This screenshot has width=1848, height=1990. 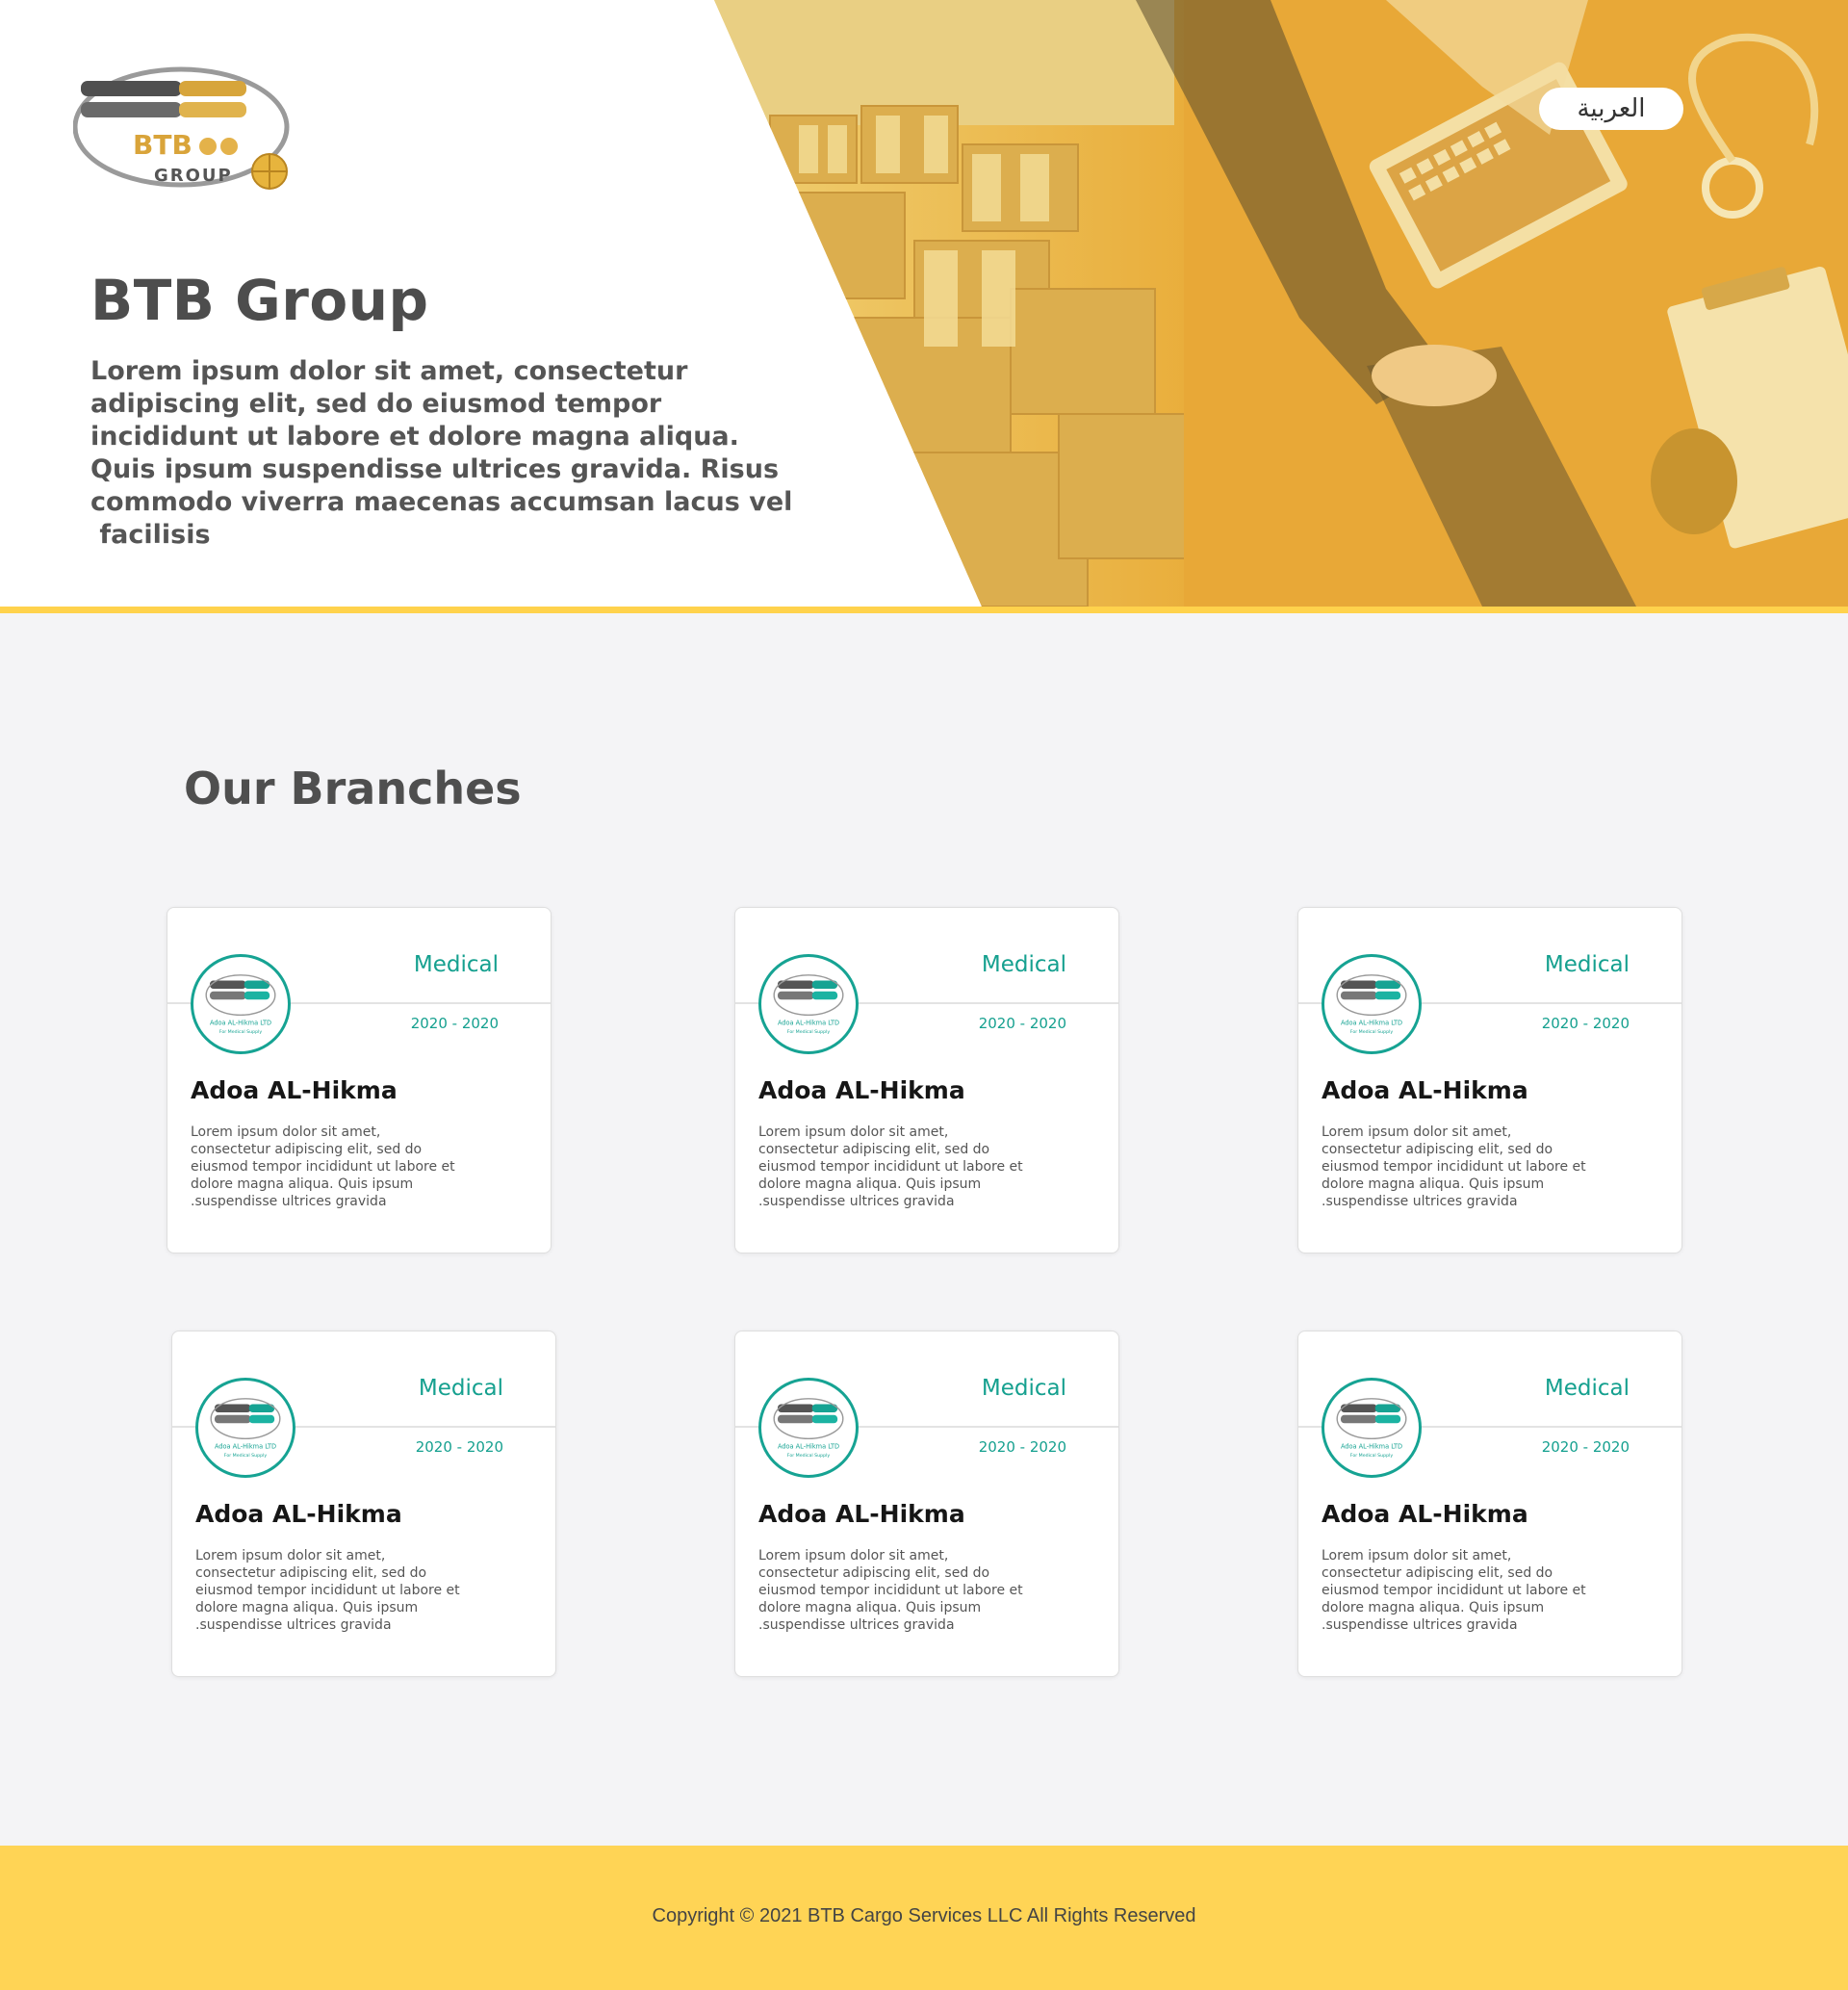 I want to click on language-toggle-button: العربية, so click(x=1611, y=109).